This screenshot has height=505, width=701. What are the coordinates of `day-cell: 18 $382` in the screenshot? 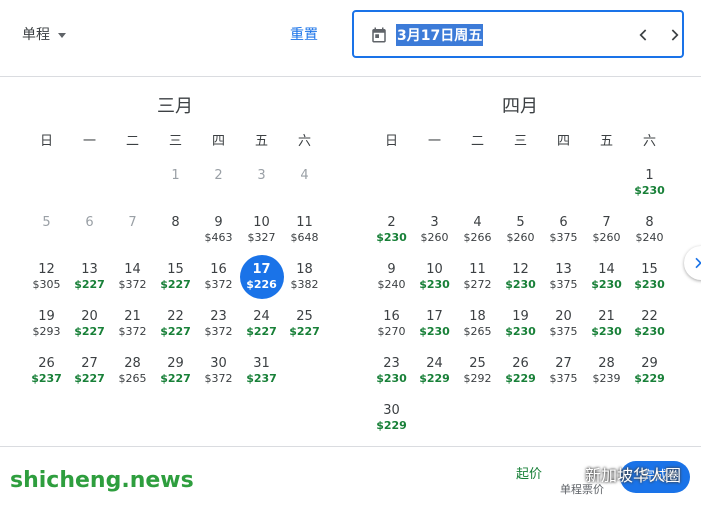 It's located at (304, 281).